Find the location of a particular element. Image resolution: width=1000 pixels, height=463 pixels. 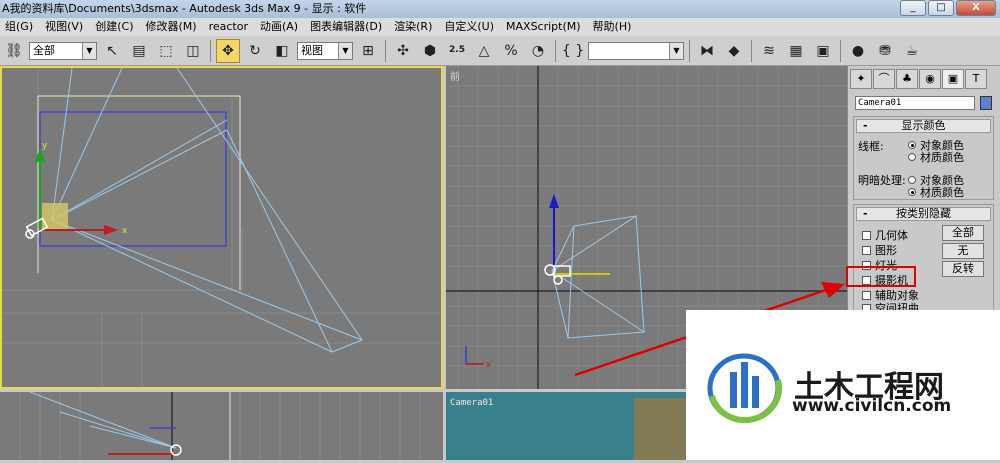

watermark-logo: 土木工程网 www.civilcn.com is located at coordinates (843, 385).